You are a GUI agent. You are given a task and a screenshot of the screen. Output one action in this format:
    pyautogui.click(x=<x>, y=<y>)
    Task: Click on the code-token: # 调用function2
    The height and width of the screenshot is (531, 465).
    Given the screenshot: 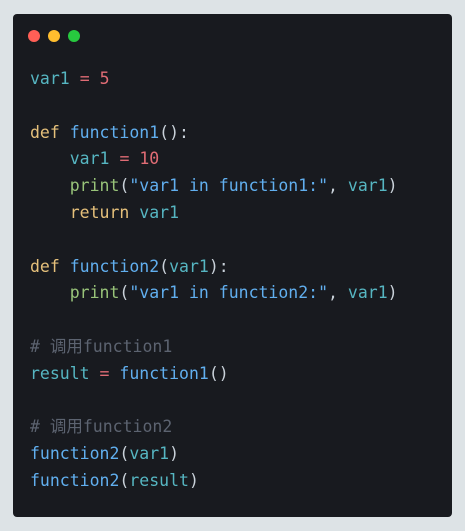 What is the action you would take?
    pyautogui.click(x=101, y=427)
    